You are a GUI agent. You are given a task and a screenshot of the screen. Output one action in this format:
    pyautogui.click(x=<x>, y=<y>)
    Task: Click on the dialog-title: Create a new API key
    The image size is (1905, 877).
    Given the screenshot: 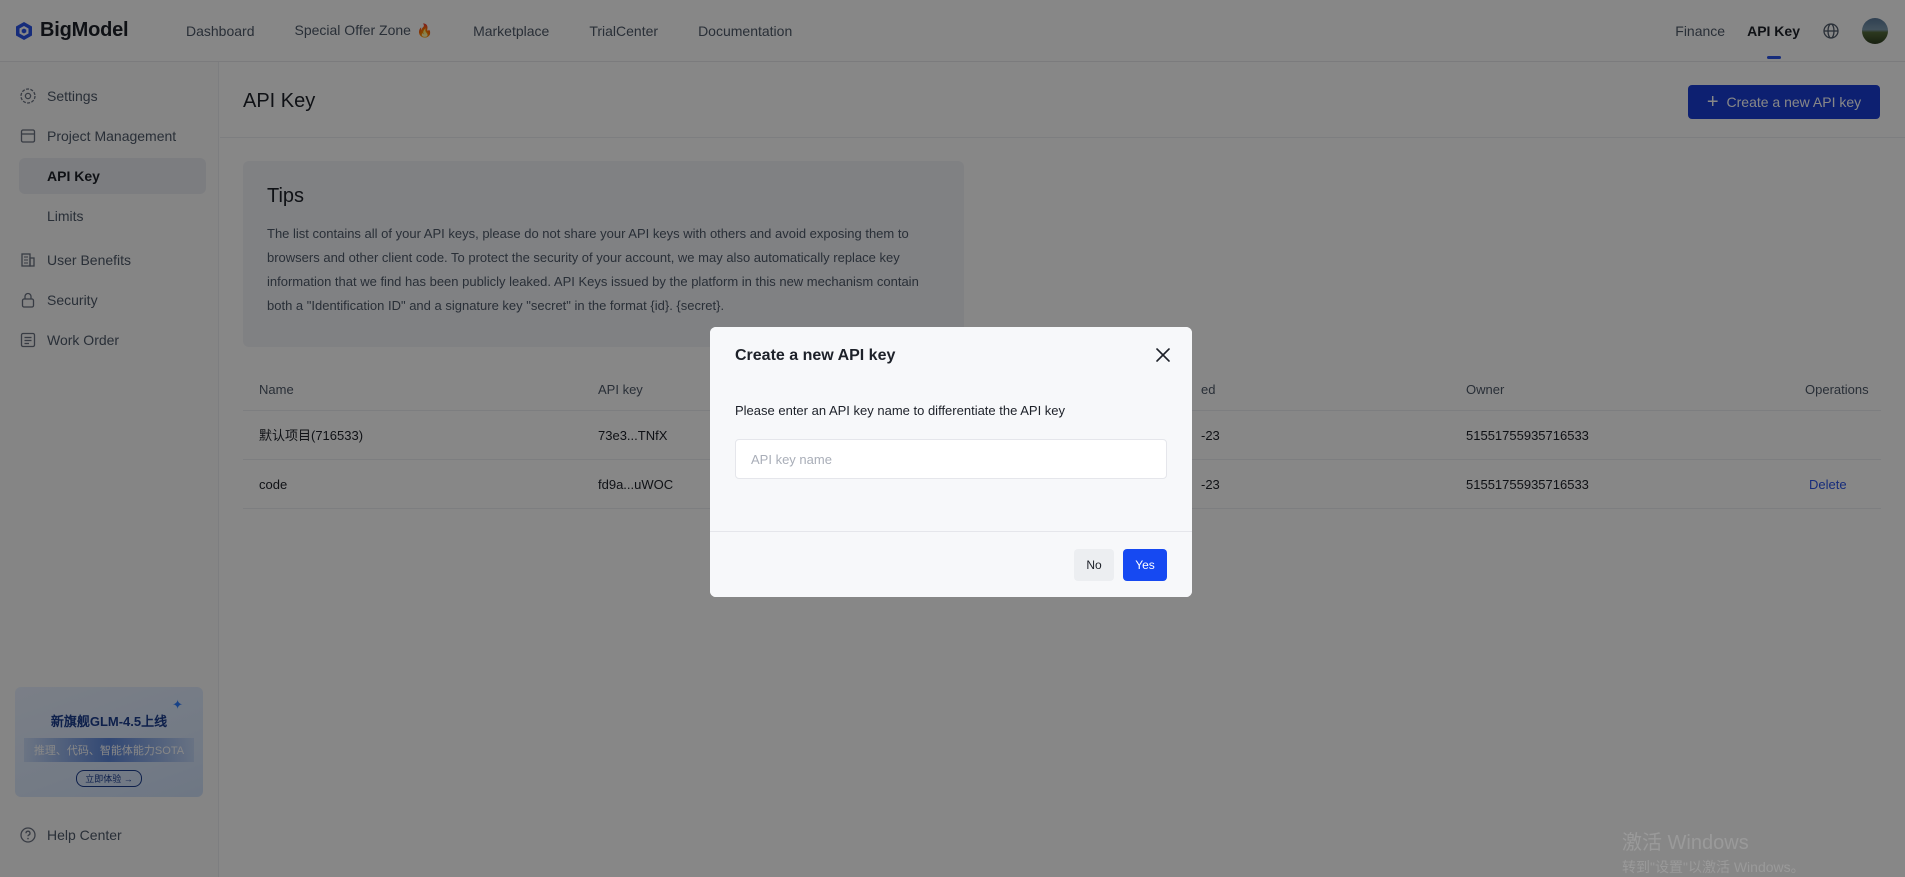 What is the action you would take?
    pyautogui.click(x=815, y=355)
    